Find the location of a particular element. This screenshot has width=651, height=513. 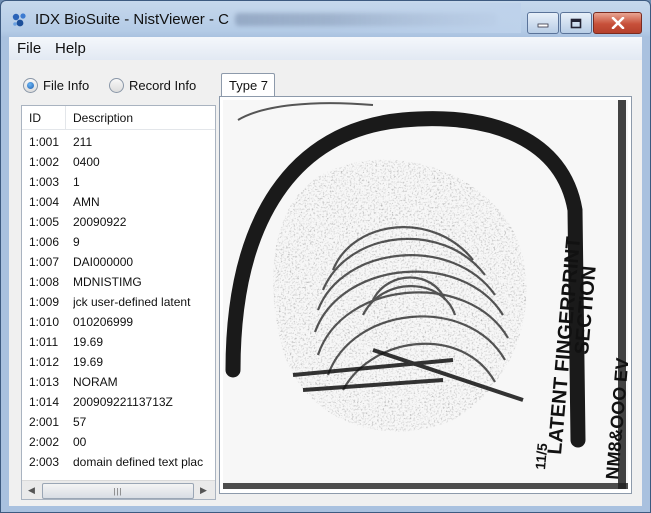

row-id: 1:001 is located at coordinates (44, 142).